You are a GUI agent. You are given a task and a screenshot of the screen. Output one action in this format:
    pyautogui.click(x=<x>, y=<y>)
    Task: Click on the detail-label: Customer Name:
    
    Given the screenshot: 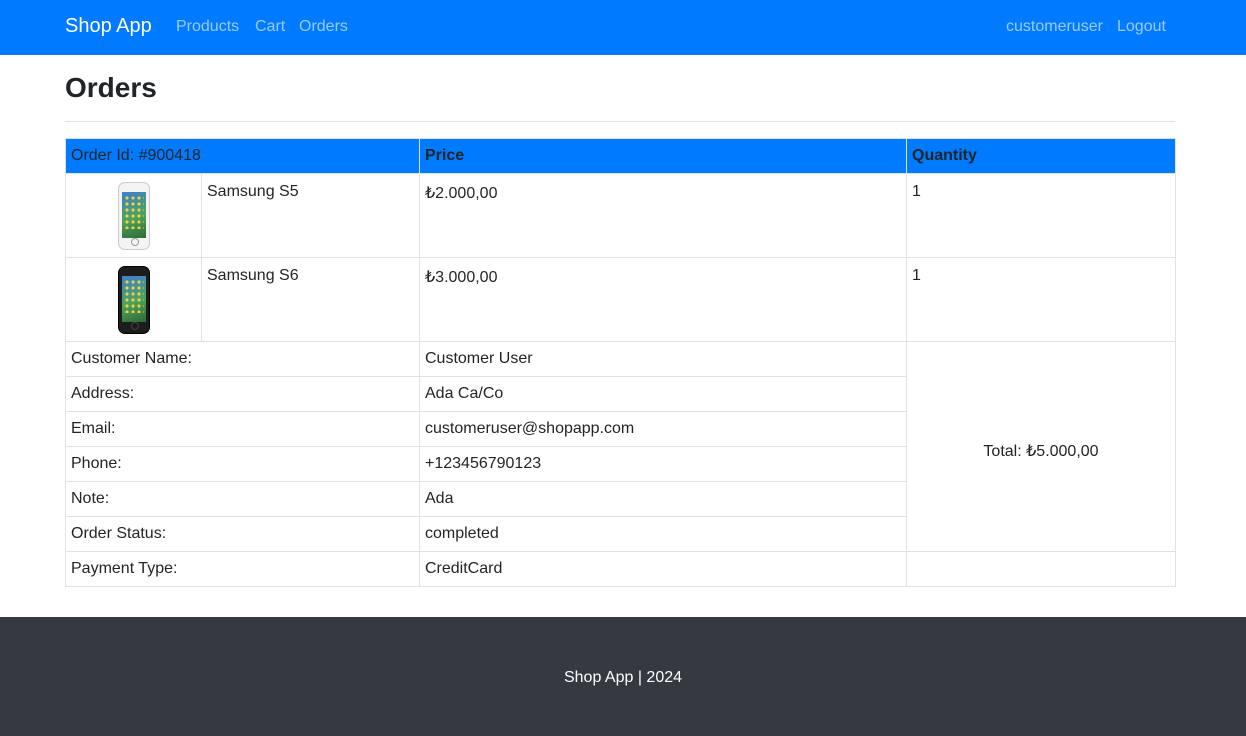 What is the action you would take?
    pyautogui.click(x=242, y=359)
    